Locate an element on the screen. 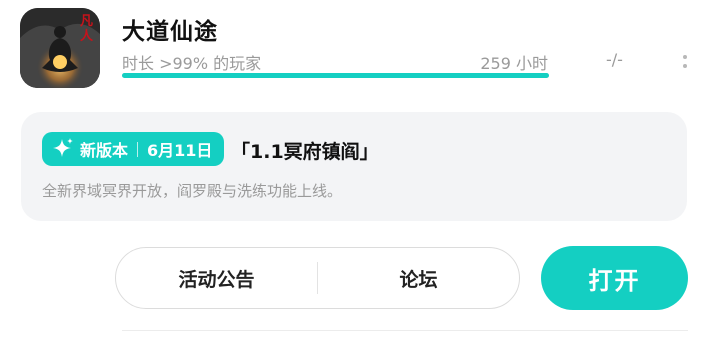 Image resolution: width=720 pixels, height=337 pixels. badge-label: 新版本 is located at coordinates (104, 150).